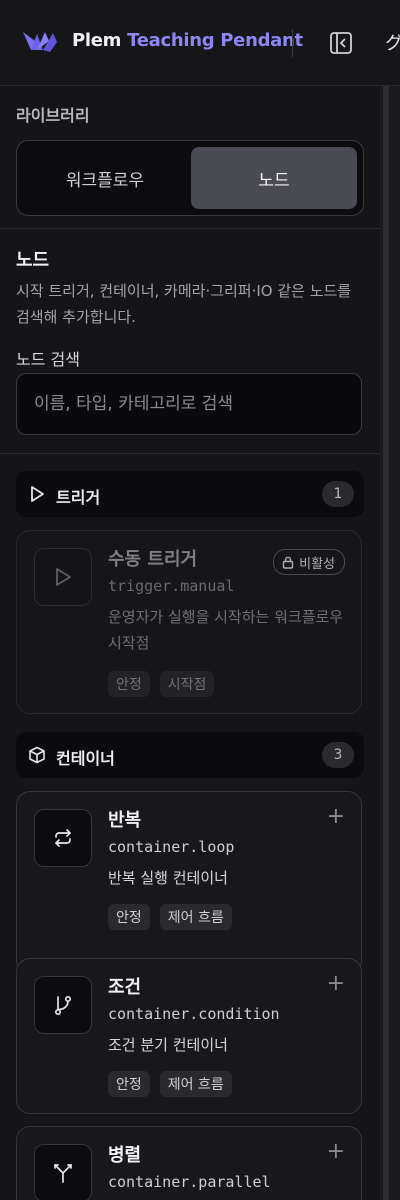 This screenshot has height=1200, width=400. Describe the element at coordinates (292, 43) in the screenshot. I see `header-divider` at that location.